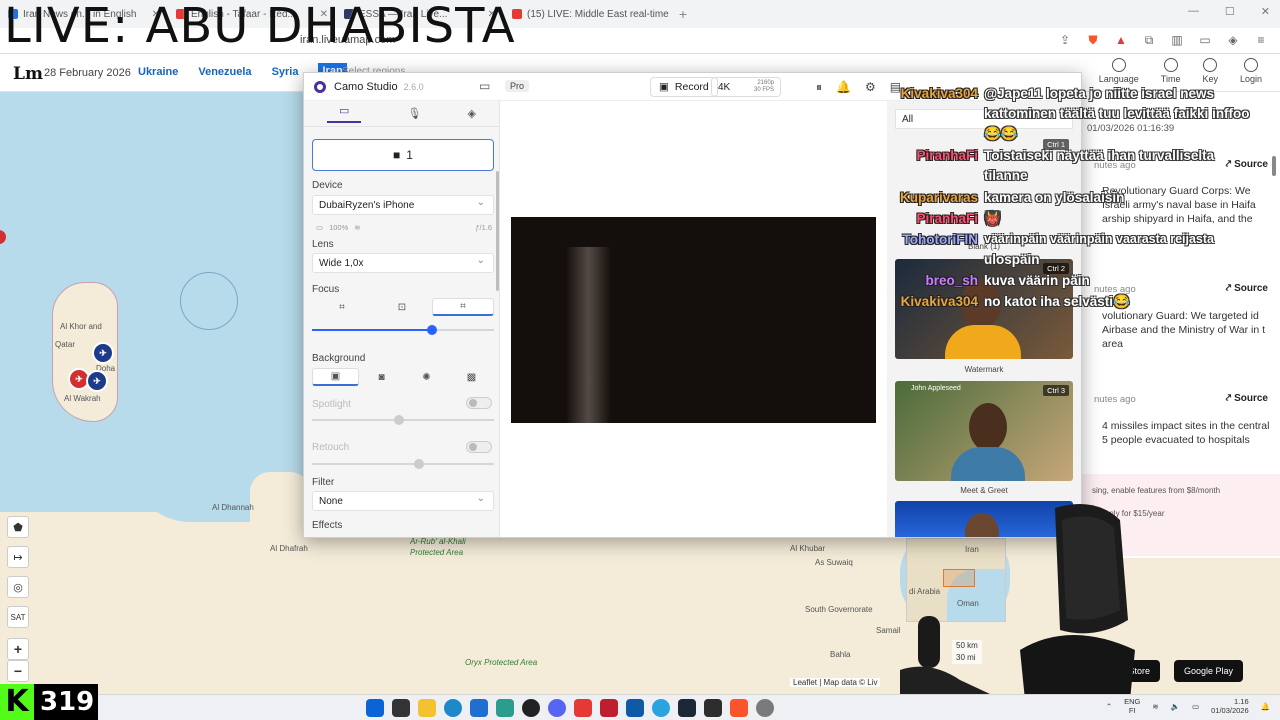 This screenshot has width=1280, height=720. What do you see at coordinates (375, 708) in the screenshot?
I see `windows-start-icon` at bounding box center [375, 708].